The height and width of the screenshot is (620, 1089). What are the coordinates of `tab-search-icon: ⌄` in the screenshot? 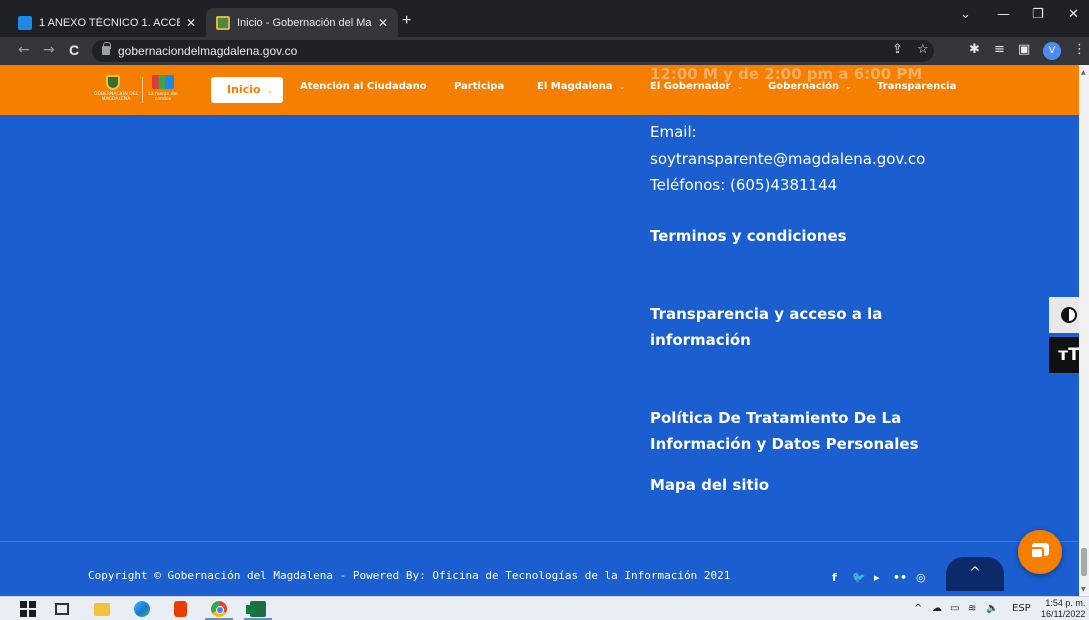 It's located at (965, 14).